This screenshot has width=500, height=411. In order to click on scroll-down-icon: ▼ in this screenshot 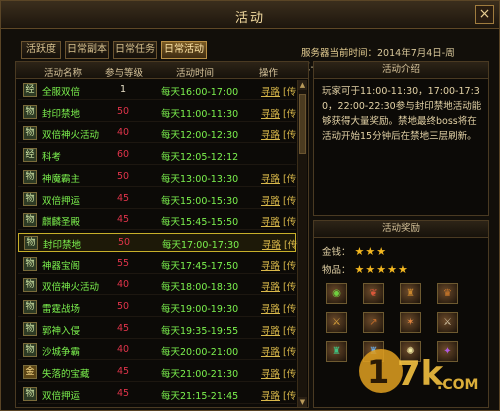, I will do `click(302, 402)`.